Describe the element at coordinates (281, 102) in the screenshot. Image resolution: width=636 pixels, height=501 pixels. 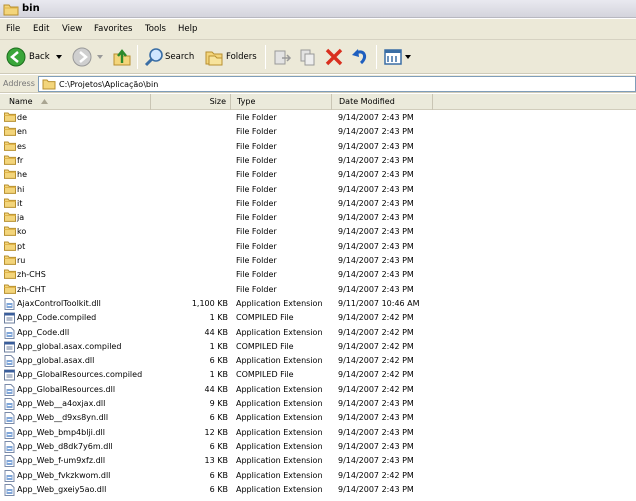
I see `column-header-type: Type` at that location.